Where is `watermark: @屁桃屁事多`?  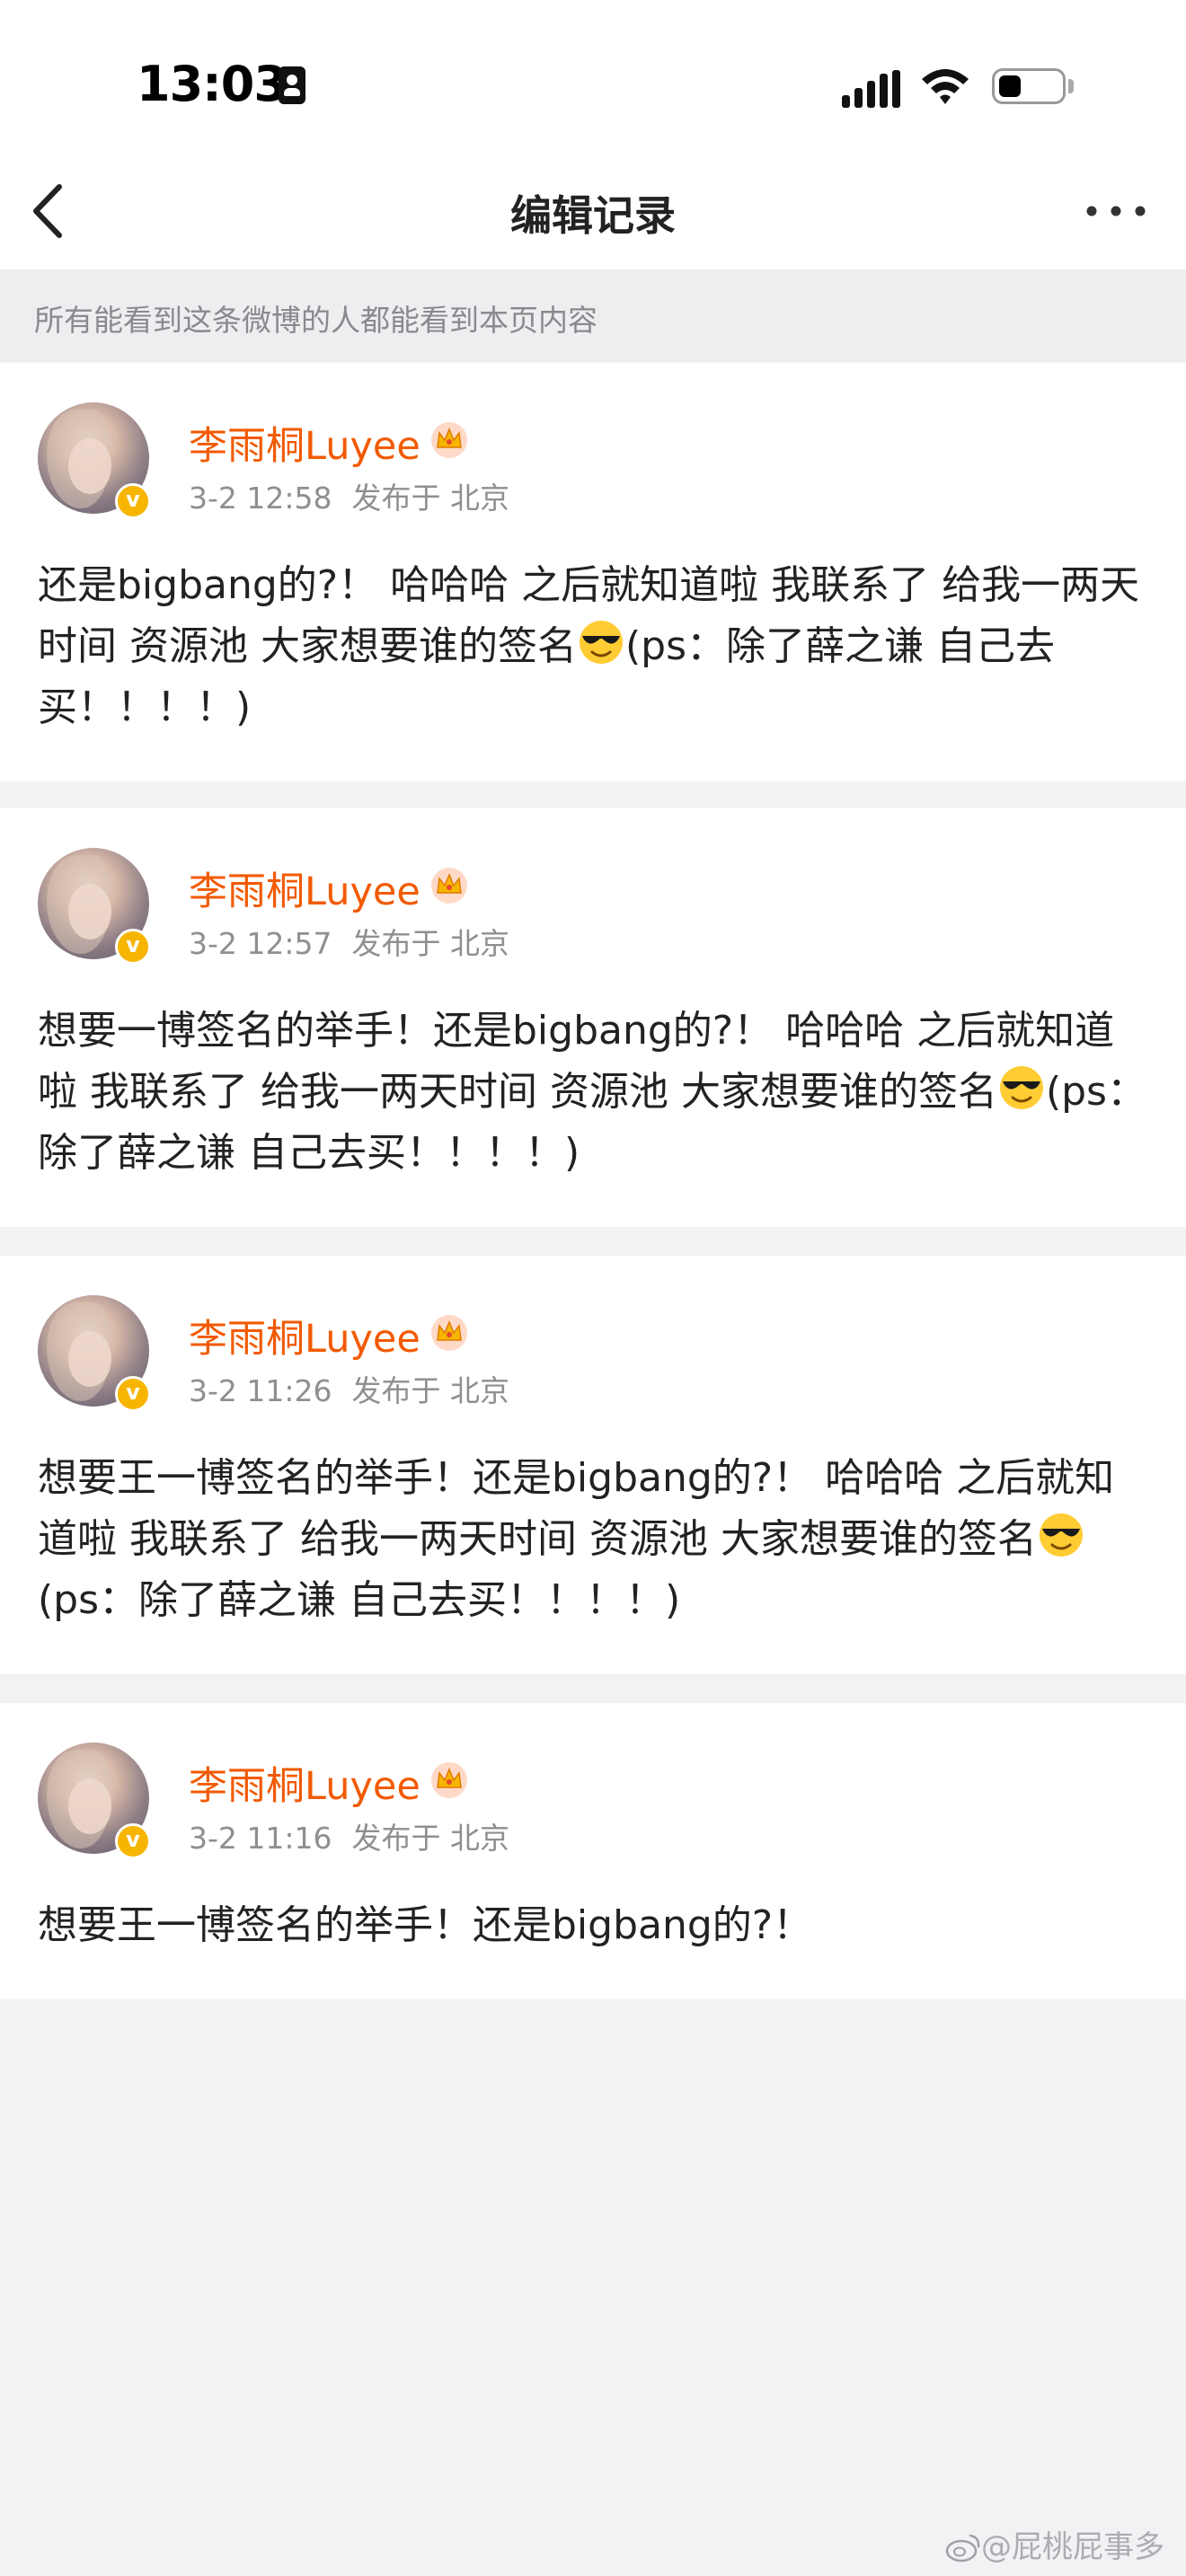 watermark: @屁桃屁事多 is located at coordinates (1054, 2544).